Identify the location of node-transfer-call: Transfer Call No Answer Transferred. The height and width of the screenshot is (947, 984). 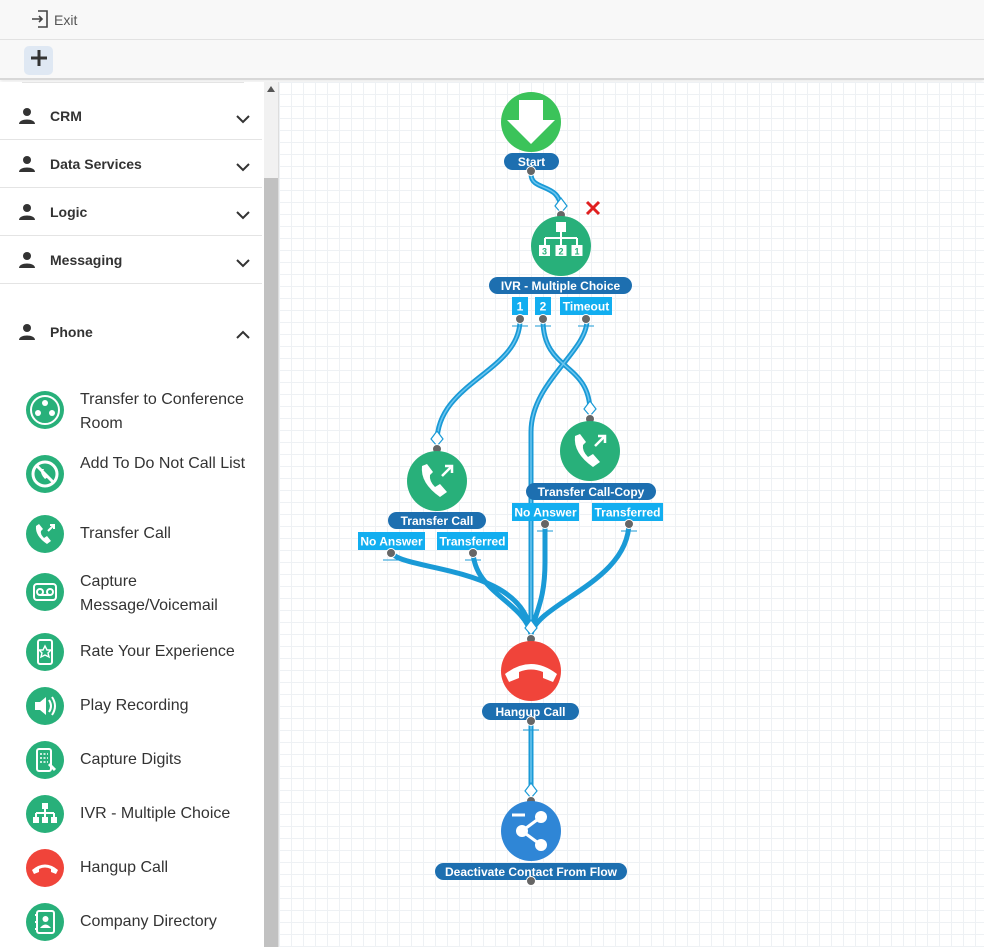
(433, 495).